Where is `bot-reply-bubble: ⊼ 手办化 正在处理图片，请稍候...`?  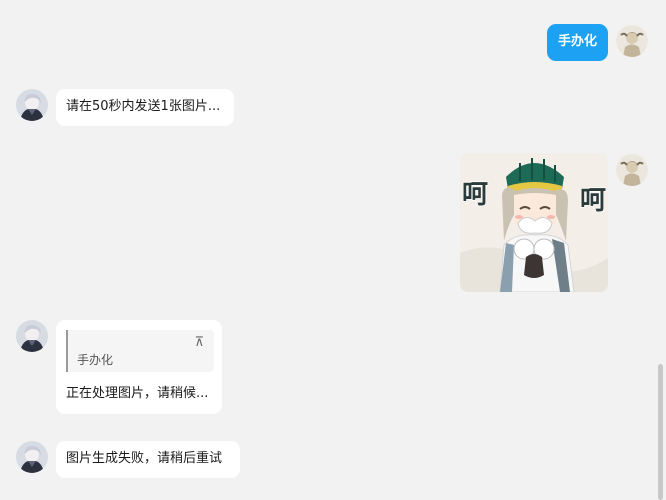
bot-reply-bubble: ⊼ 手办化 正在处理图片，请稍候... is located at coordinates (139, 367).